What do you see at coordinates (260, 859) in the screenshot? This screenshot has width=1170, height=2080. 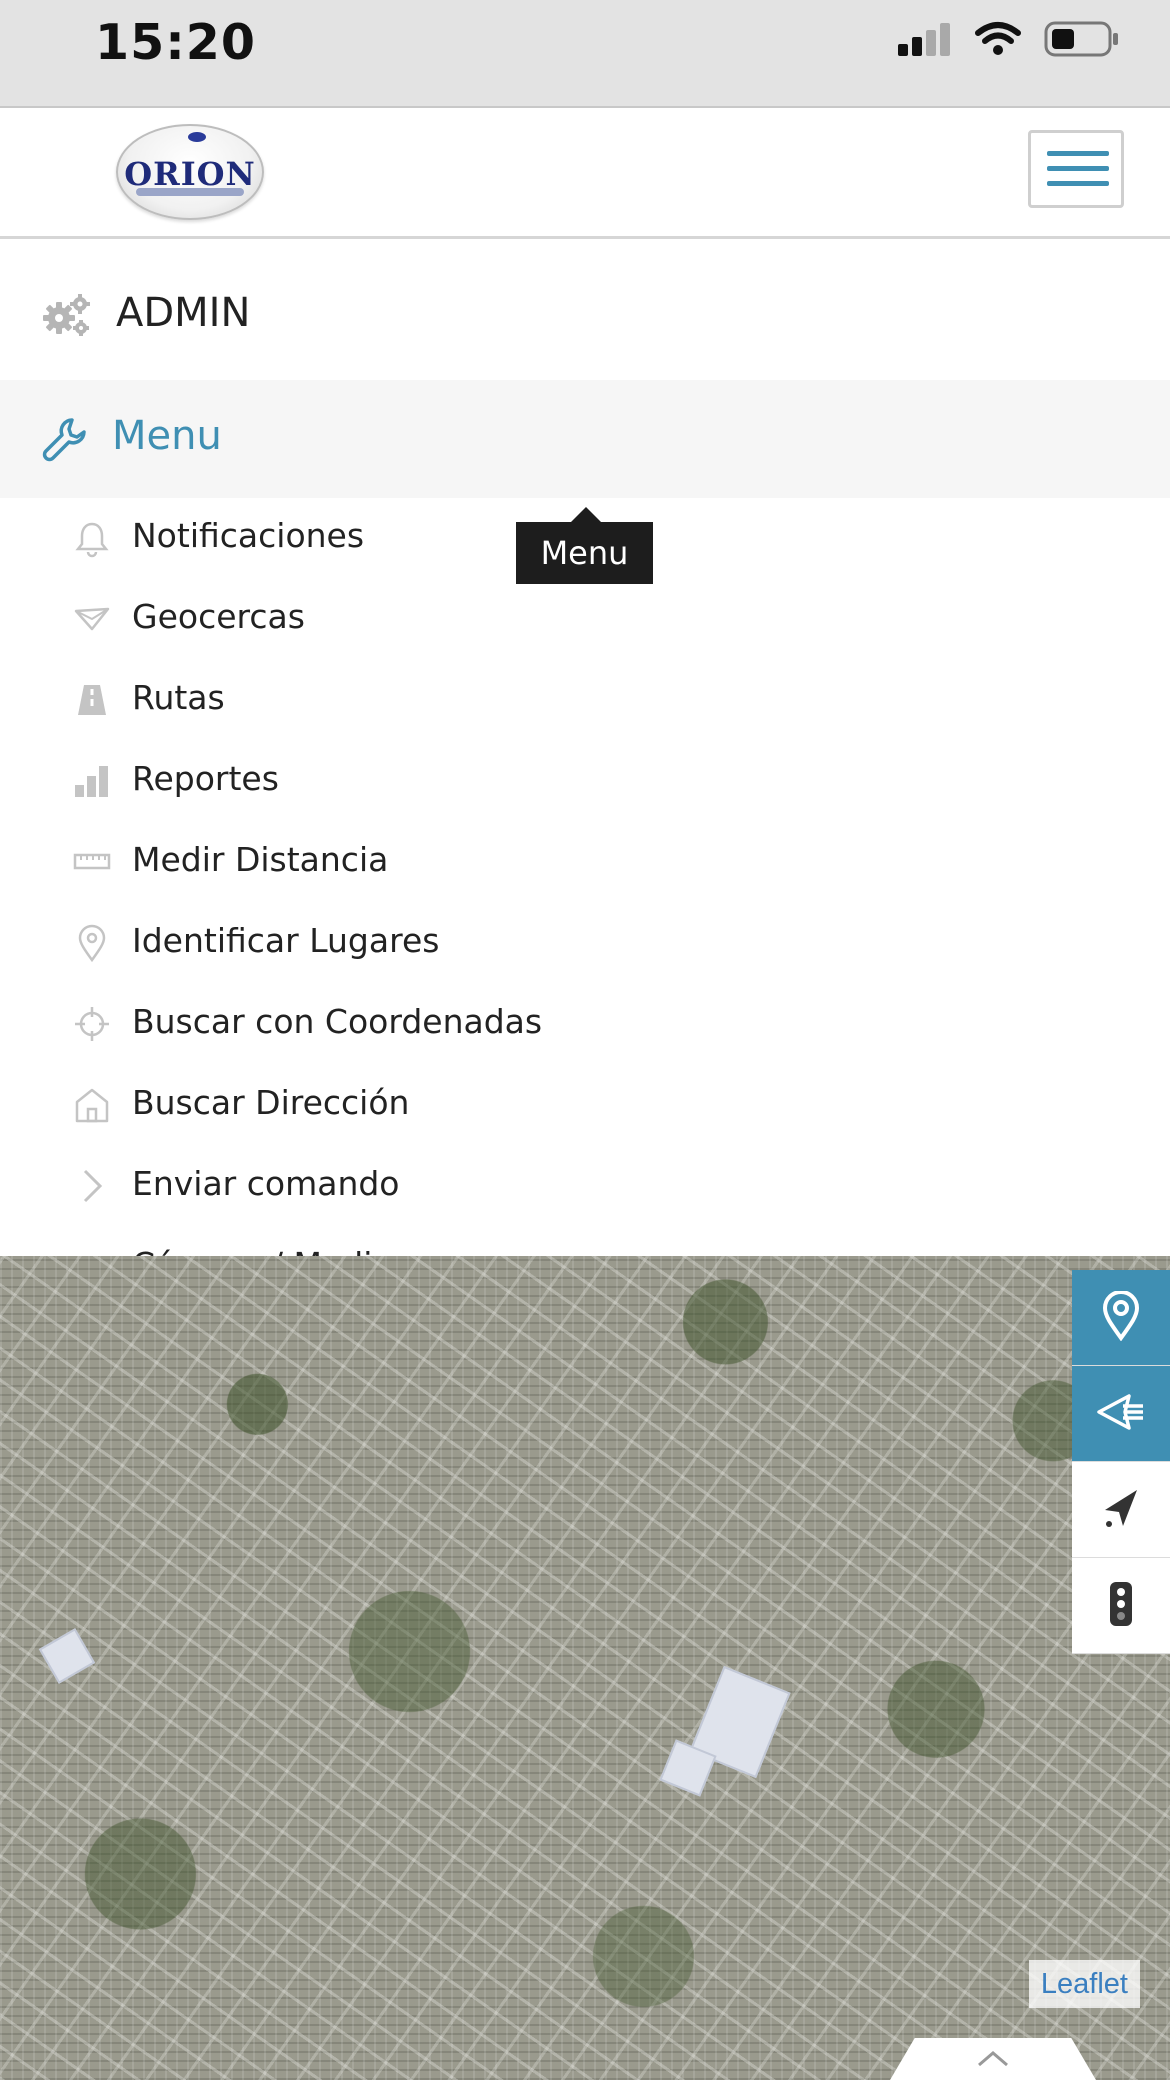 I see `menu-item-label: Medir Distancia` at bounding box center [260, 859].